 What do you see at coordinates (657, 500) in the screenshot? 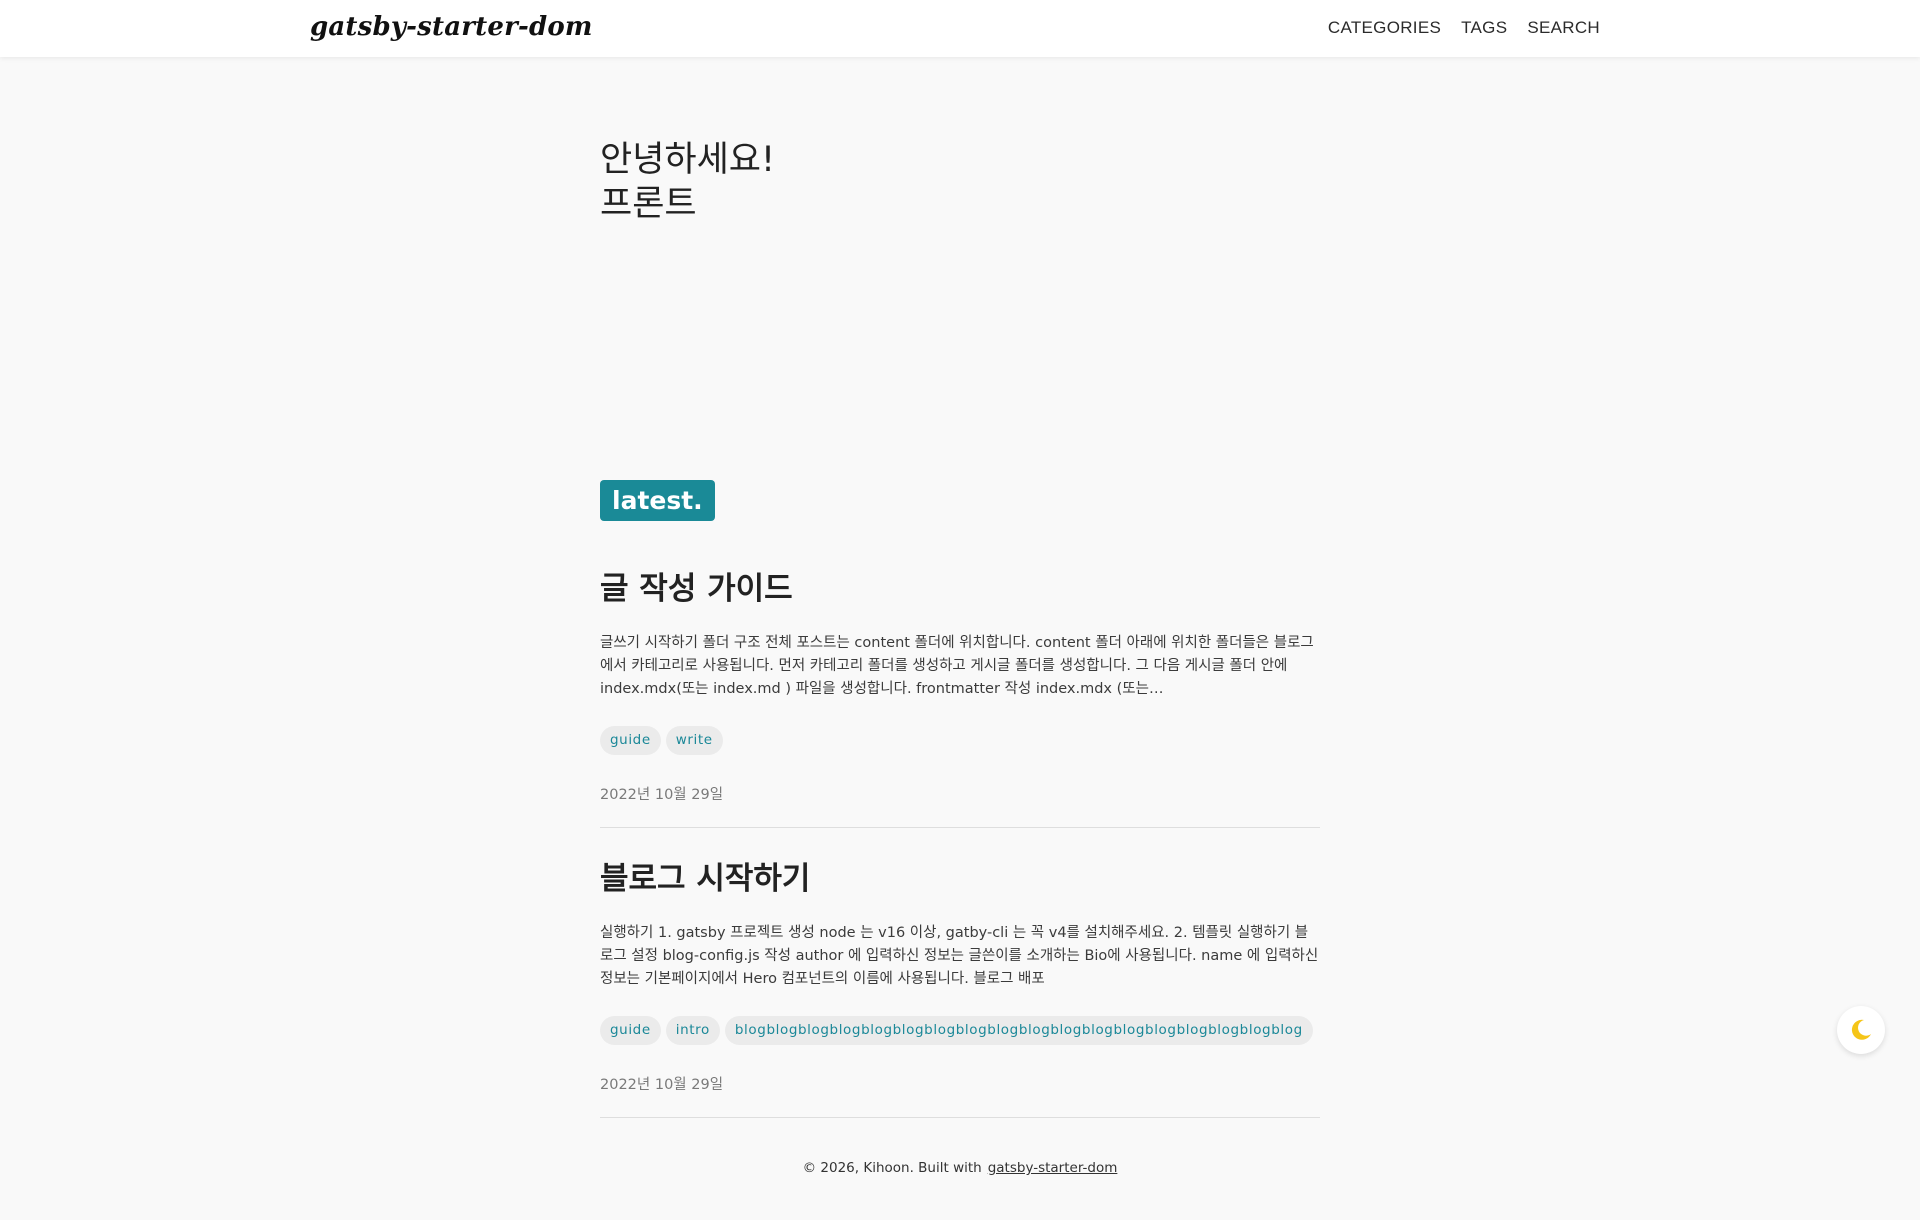
I see `latest-badge: latest.` at bounding box center [657, 500].